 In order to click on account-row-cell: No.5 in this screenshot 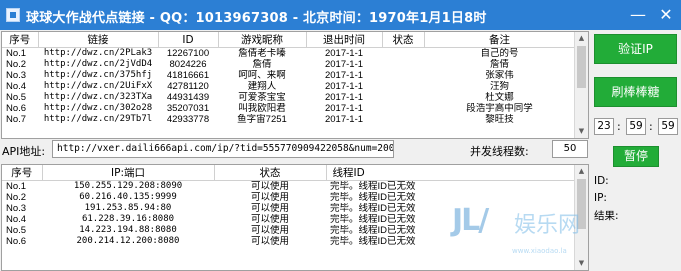, I will do `click(16, 97)`.